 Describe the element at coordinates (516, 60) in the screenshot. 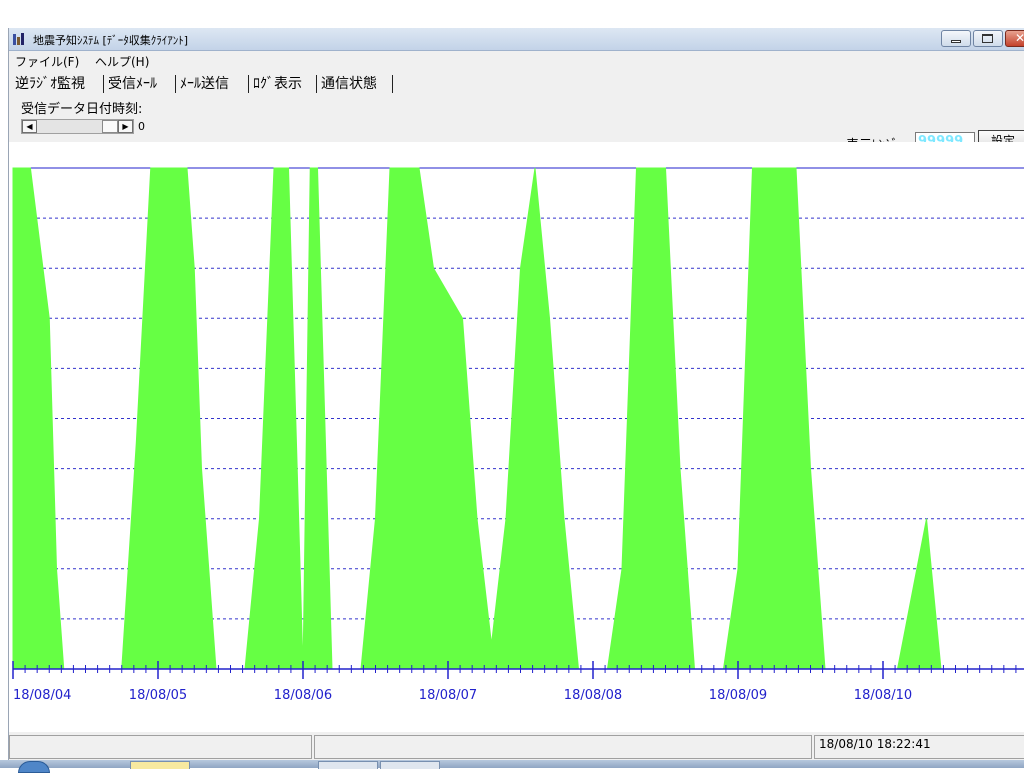

I see `menu-bar: ファイル(F) ヘルプ(H)` at that location.